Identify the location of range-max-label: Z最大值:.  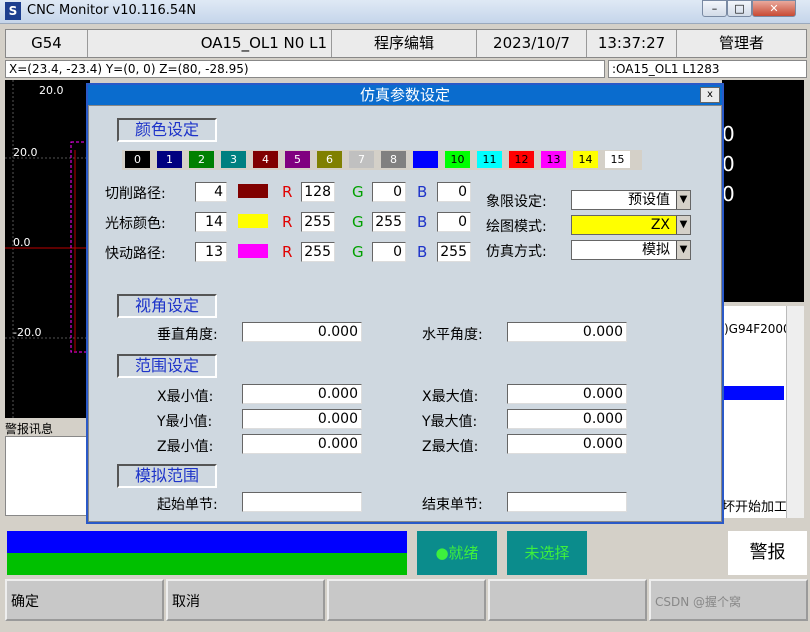
(450, 447).